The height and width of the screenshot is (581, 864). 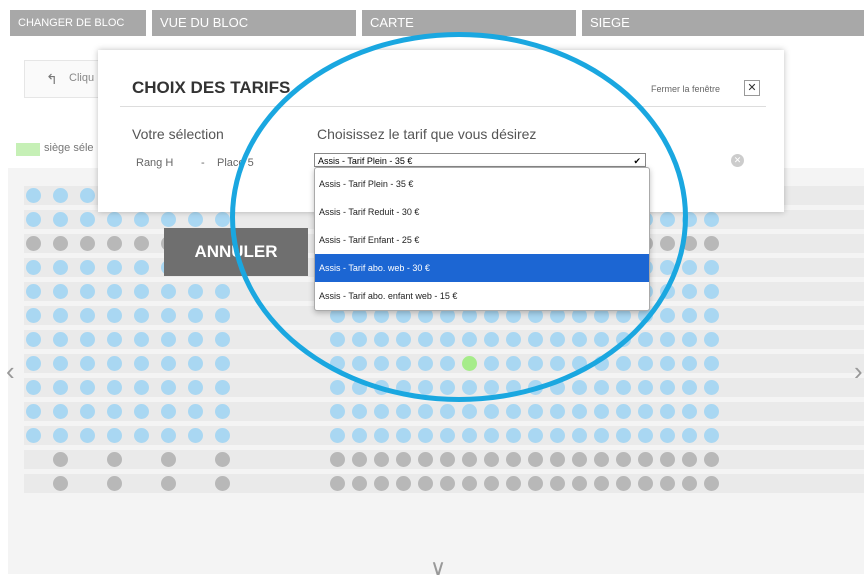 What do you see at coordinates (10, 371) in the screenshot?
I see `chevron-left-icon: ‹` at bounding box center [10, 371].